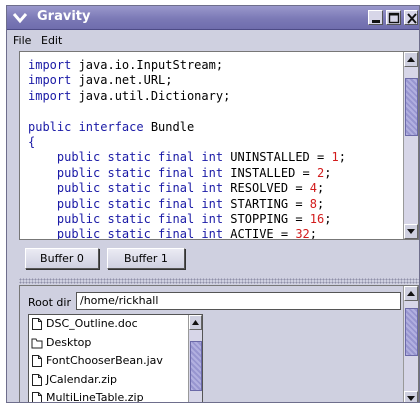  I want to click on code-line: public static final int INSTALLED = 2;, so click(187, 173).